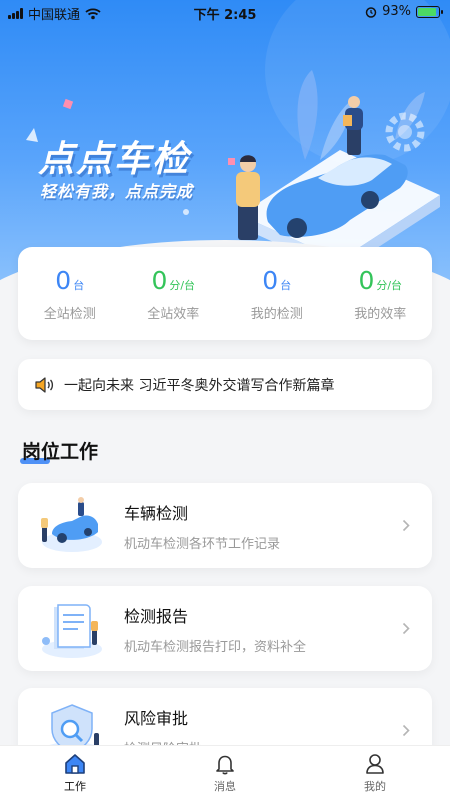  Describe the element at coordinates (44, 384) in the screenshot. I see `speaker-icon` at that location.